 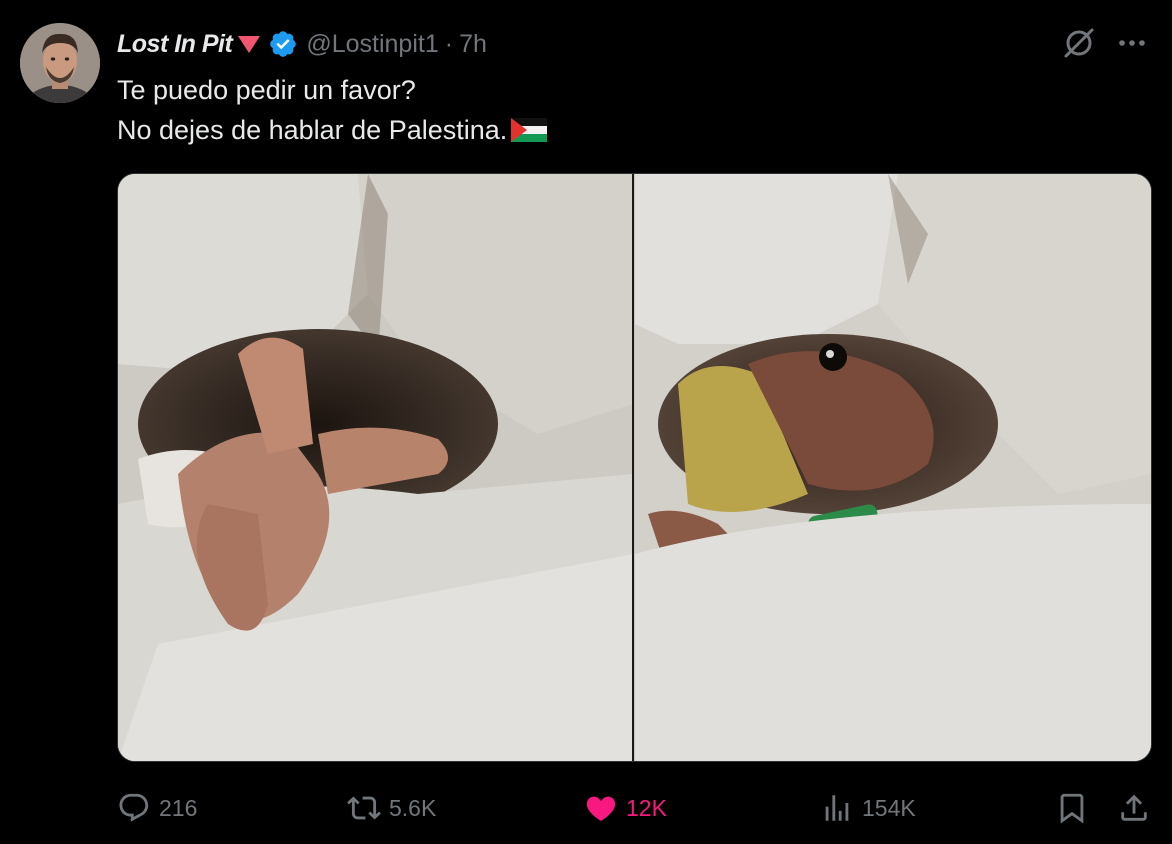 I want to click on bookmark-icon, so click(x=1072, y=808).